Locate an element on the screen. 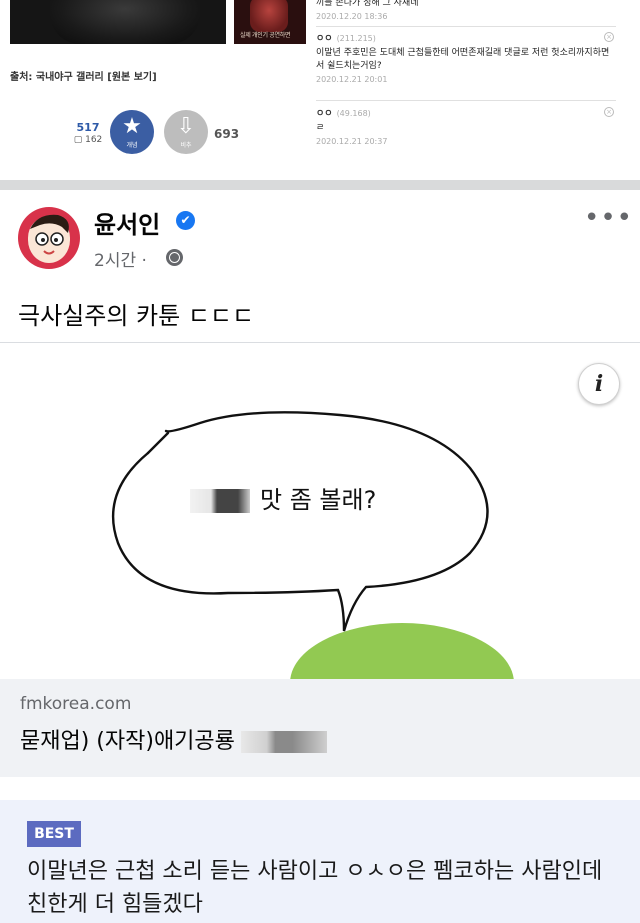 This screenshot has height=923, width=640. source-label: 출처: 국내야구 갤러리 is located at coordinates (59, 77).